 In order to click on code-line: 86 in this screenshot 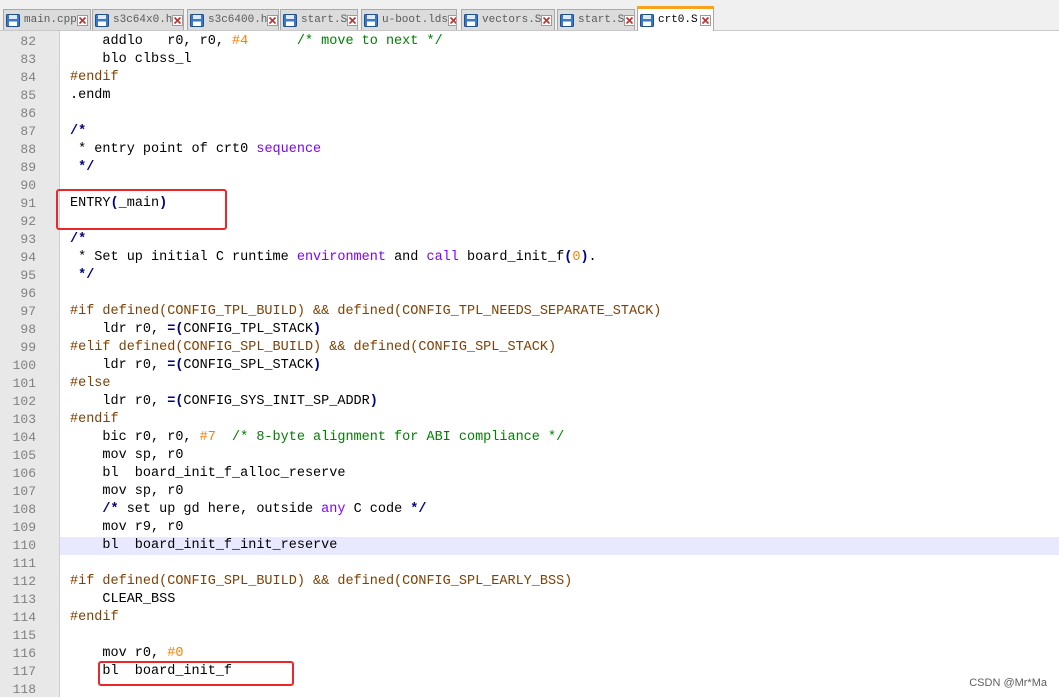, I will do `click(529, 114)`.